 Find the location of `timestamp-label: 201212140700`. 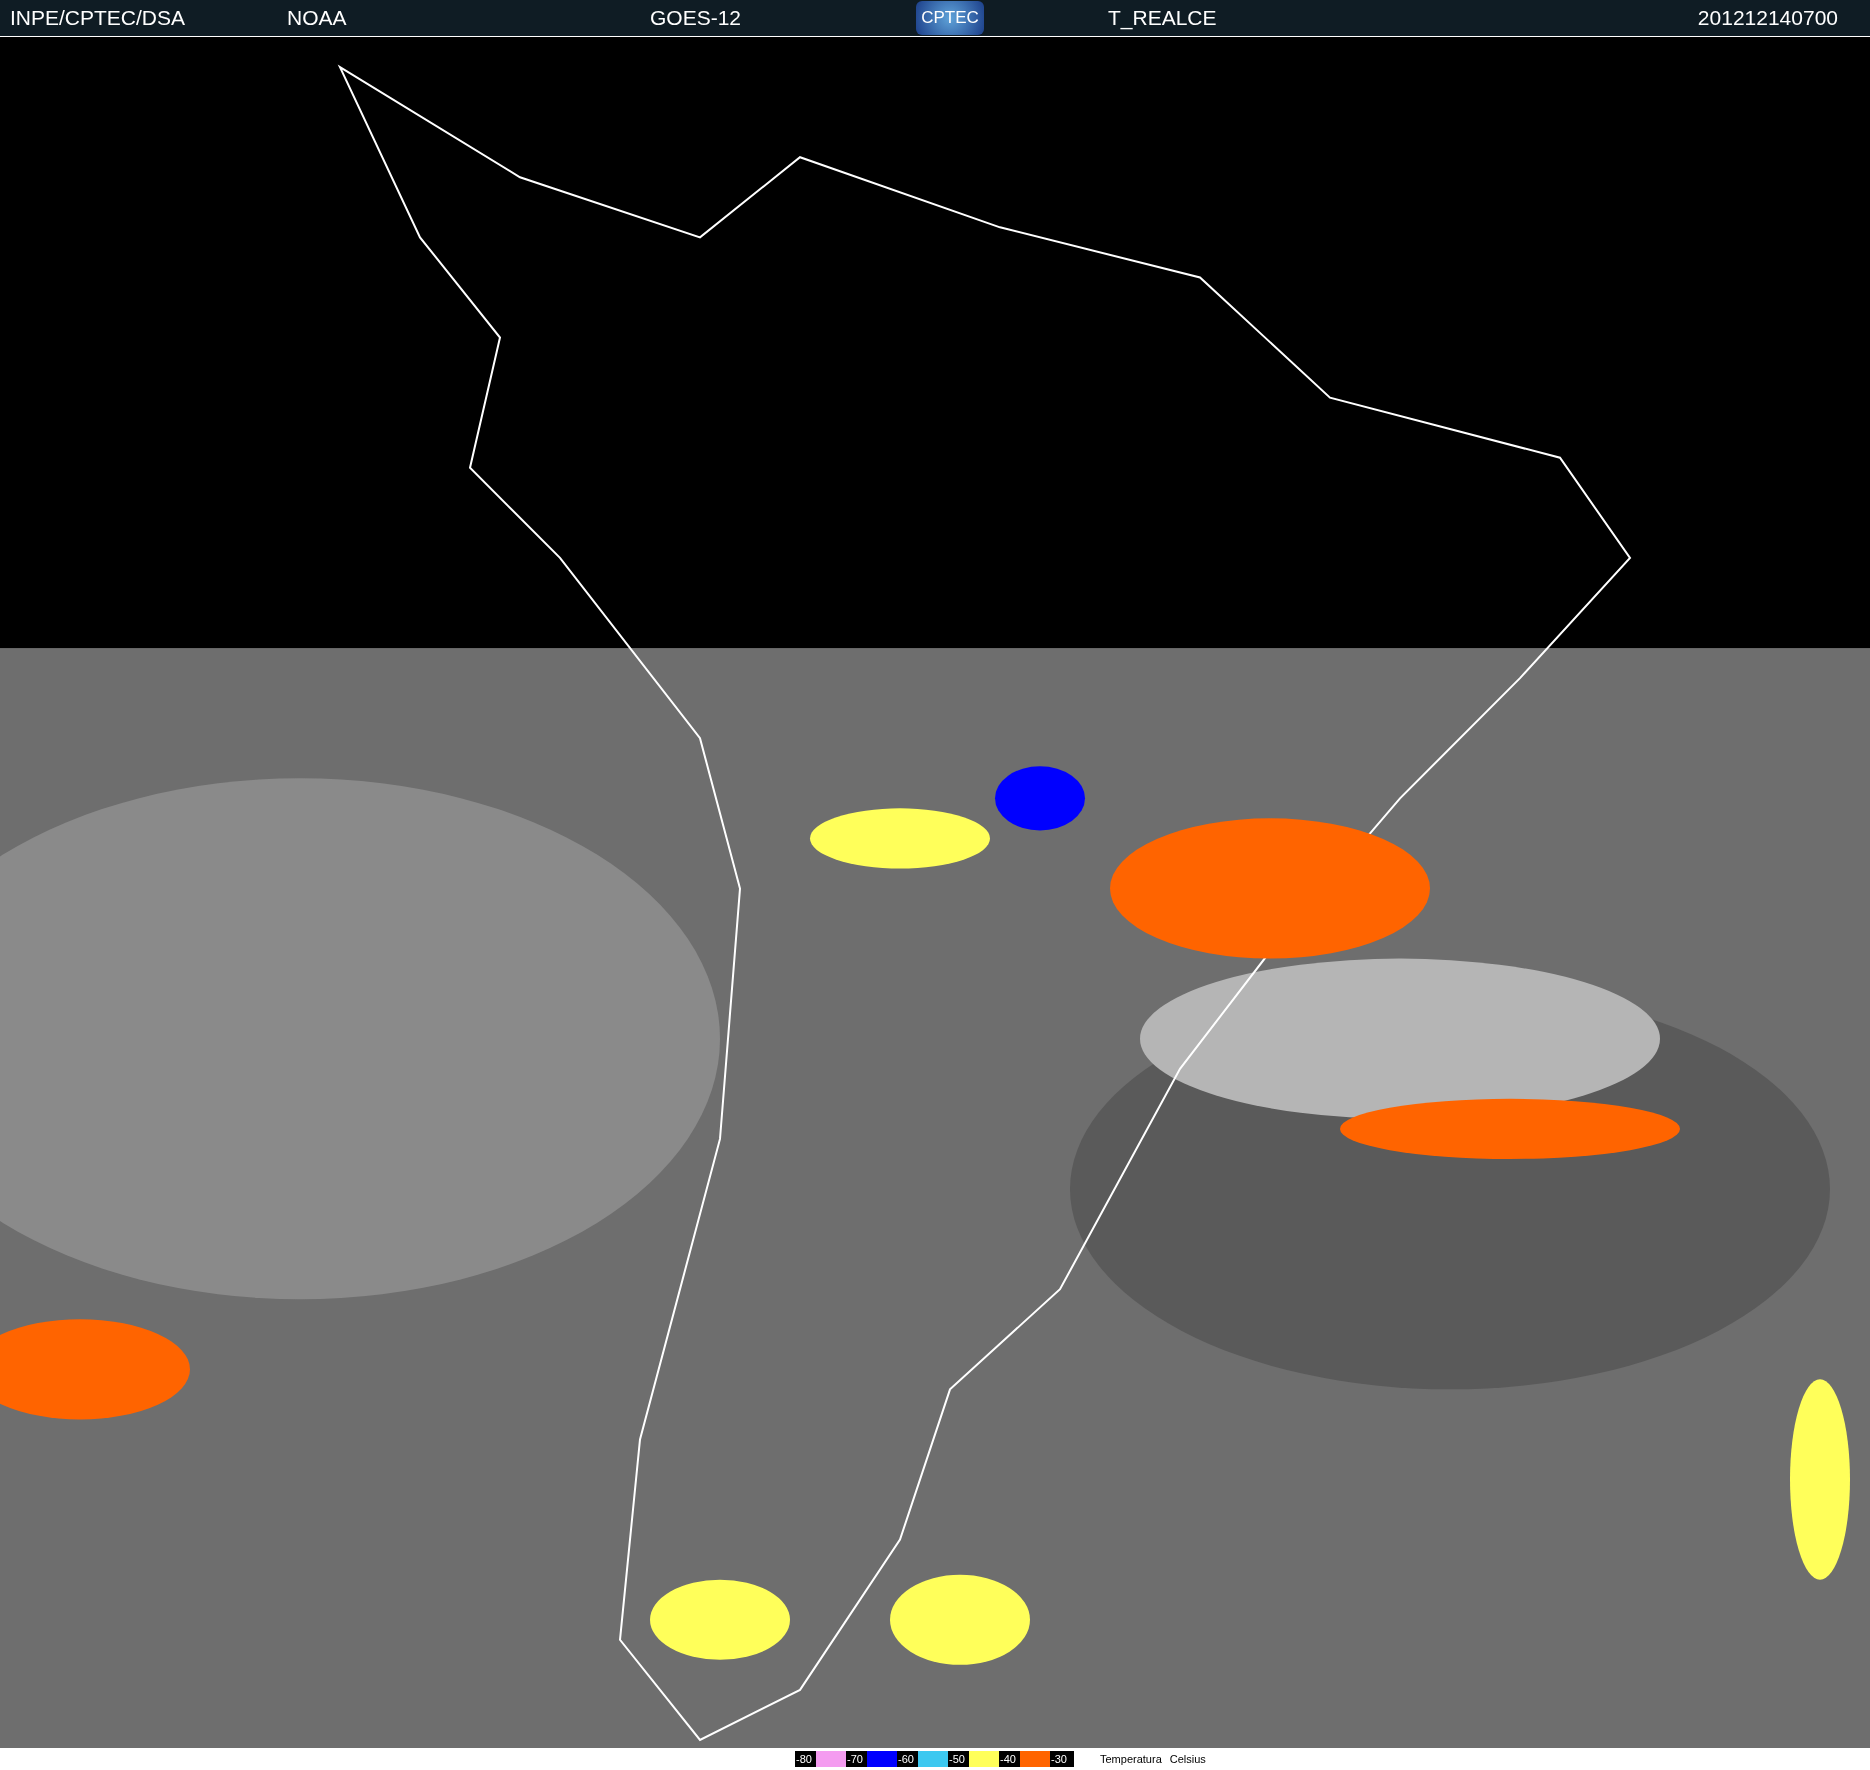

timestamp-label: 201212140700 is located at coordinates (1767, 18).